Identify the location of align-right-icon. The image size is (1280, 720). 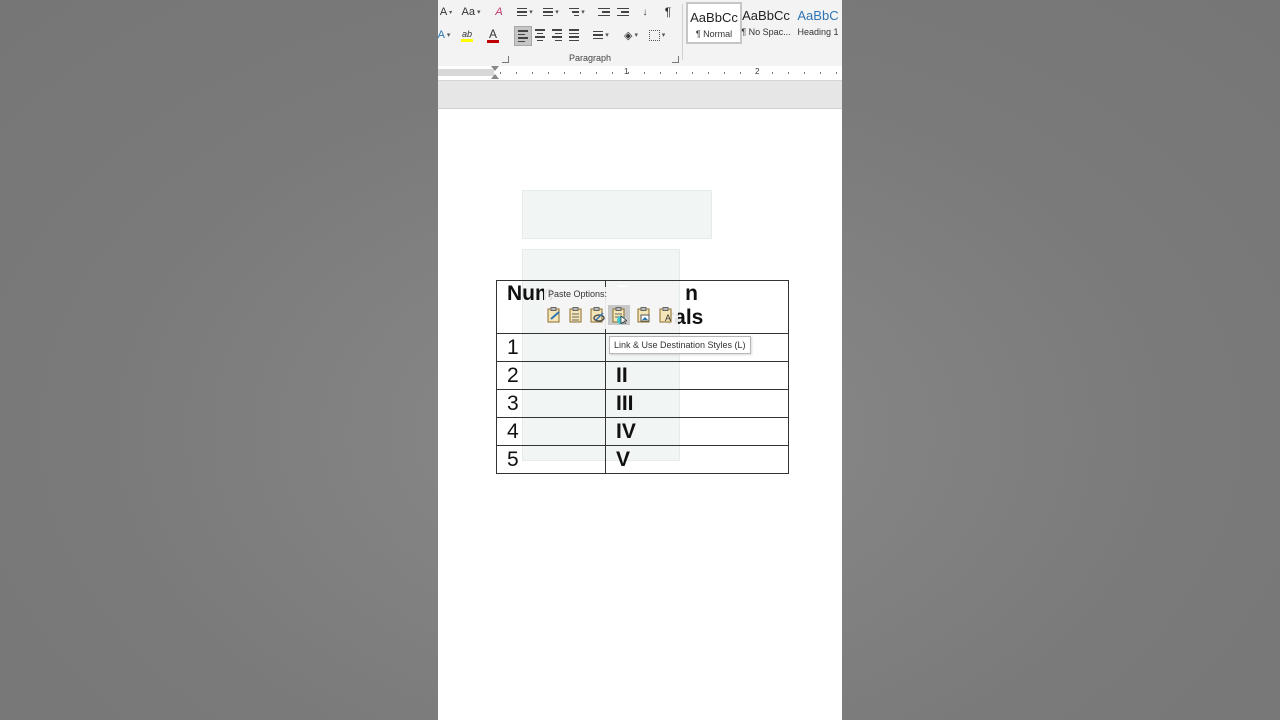
(557, 35).